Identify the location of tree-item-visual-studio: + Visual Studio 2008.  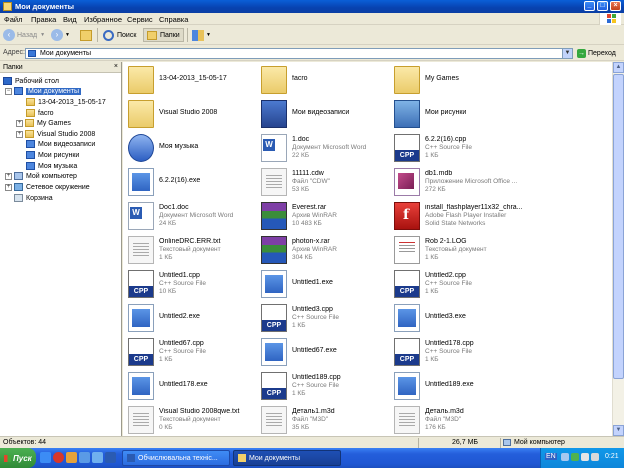
(55, 134).